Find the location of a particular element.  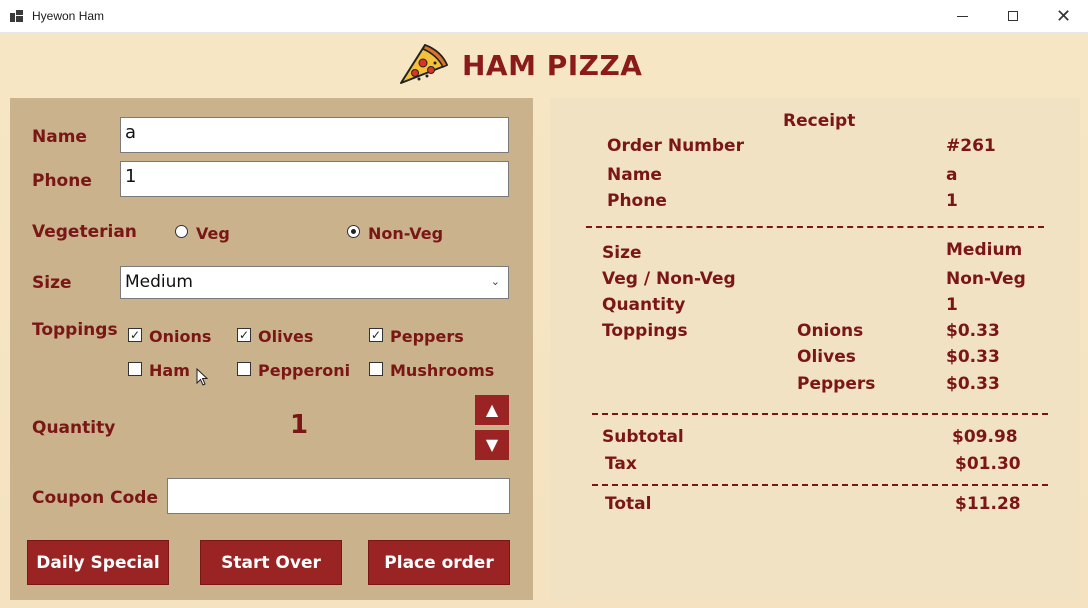

maximize-icon is located at coordinates (1013, 16).